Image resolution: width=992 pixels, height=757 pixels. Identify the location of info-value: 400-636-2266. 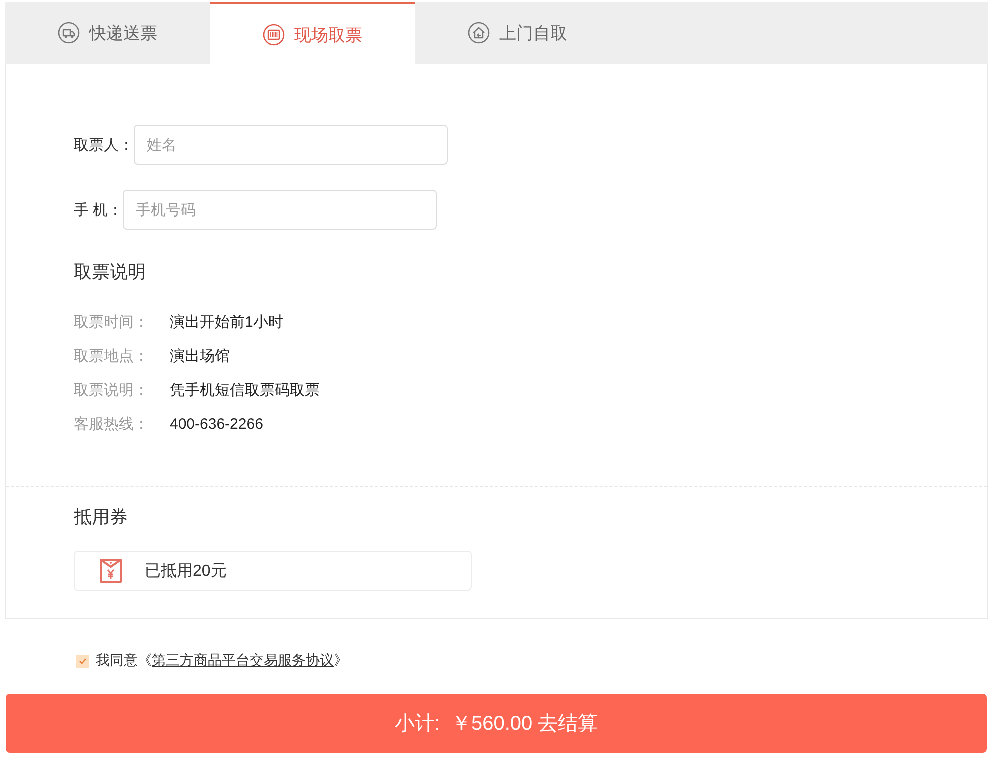
(217, 424).